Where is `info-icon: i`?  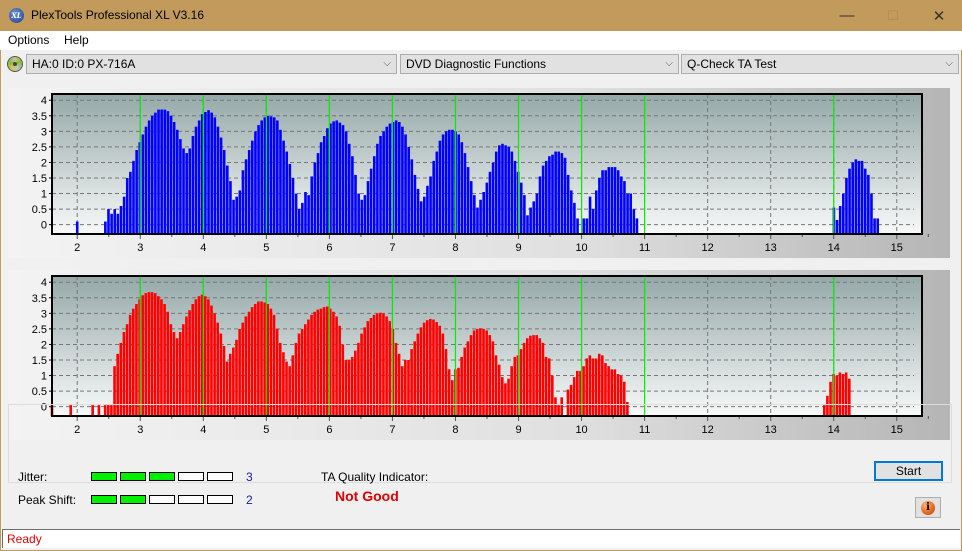
info-icon: i is located at coordinates (928, 507).